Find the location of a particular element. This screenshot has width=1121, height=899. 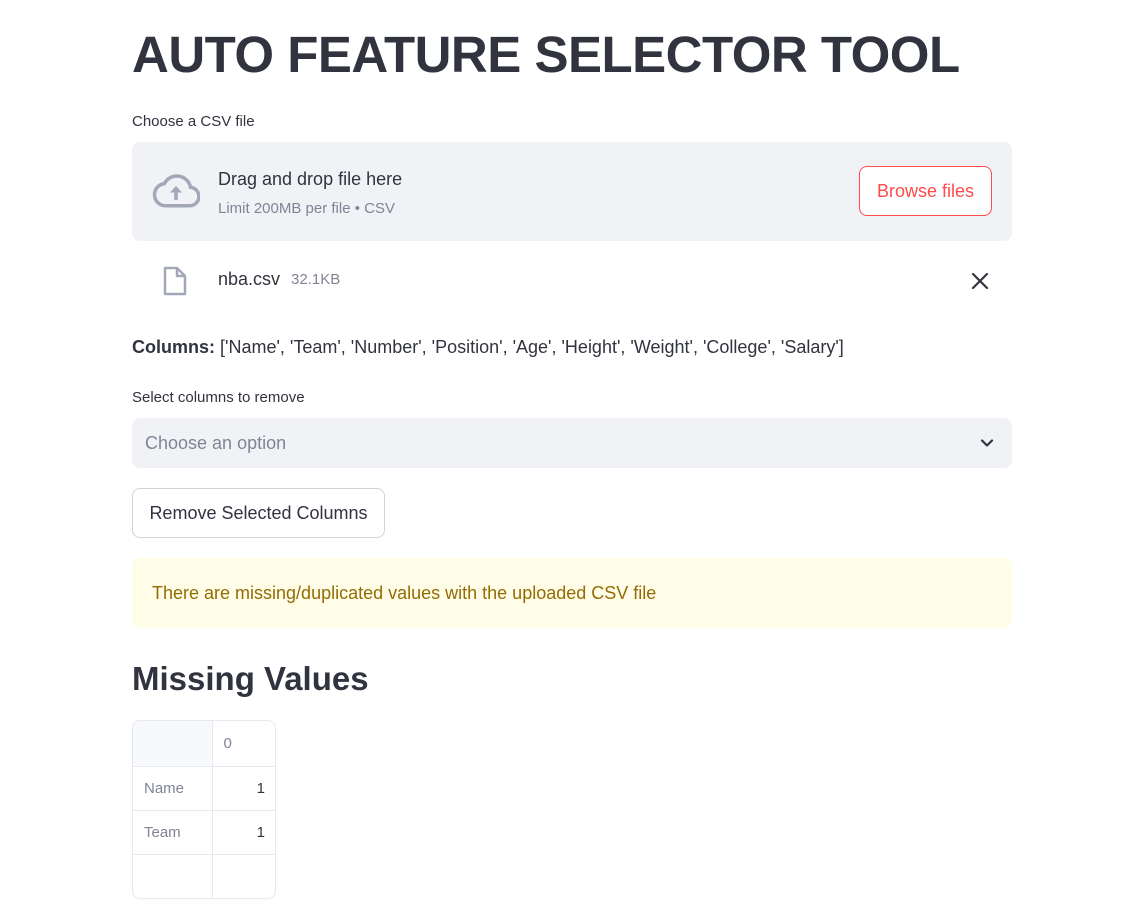

table-row-index is located at coordinates (173, 876).